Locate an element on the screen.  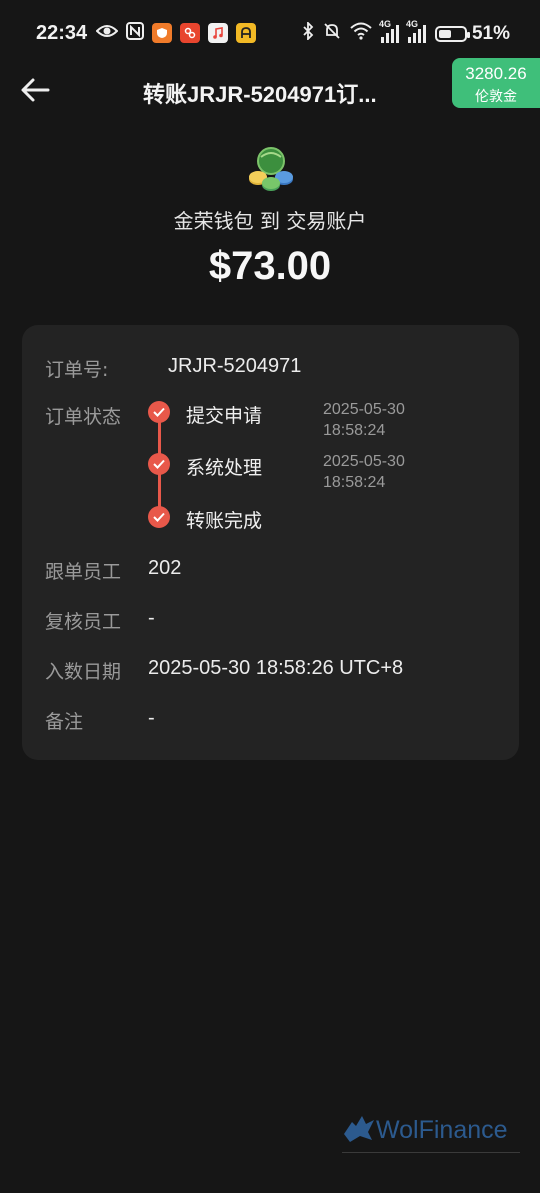
gold-balance-badge: 3280.26 伦敦金 is located at coordinates (496, 83).